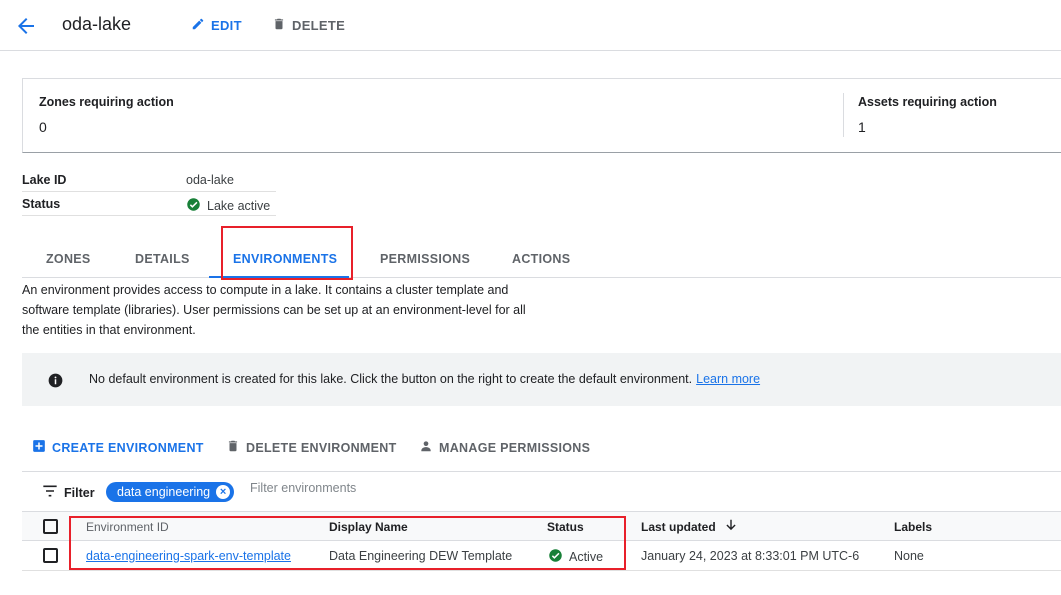  Describe the element at coordinates (149, 204) in the screenshot. I see `status-row: Status Lake active` at that location.